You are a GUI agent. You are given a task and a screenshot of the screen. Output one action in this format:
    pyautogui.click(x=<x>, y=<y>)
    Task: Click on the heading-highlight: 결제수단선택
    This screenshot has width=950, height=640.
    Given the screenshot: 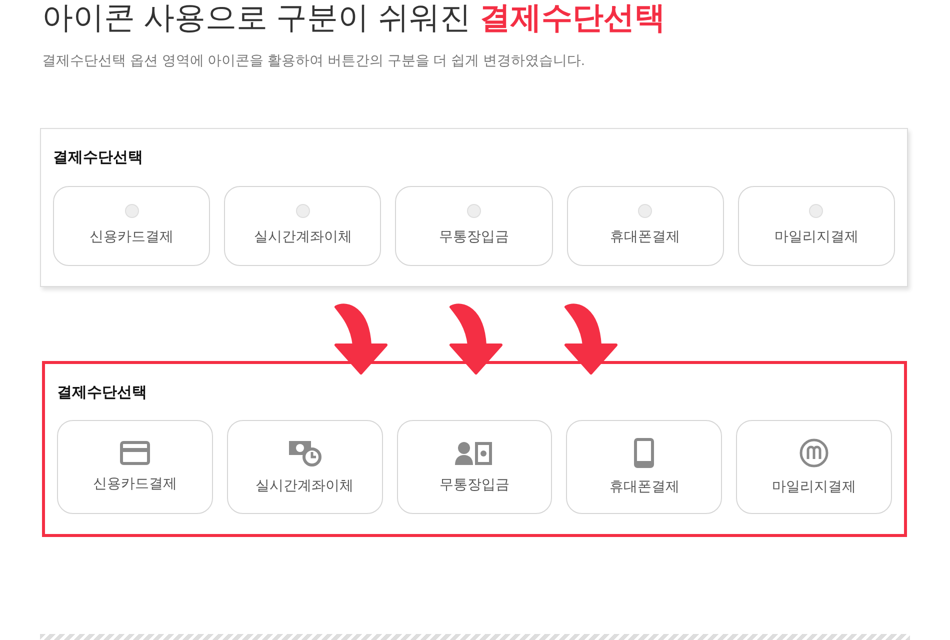 What is the action you would take?
    pyautogui.click(x=572, y=17)
    